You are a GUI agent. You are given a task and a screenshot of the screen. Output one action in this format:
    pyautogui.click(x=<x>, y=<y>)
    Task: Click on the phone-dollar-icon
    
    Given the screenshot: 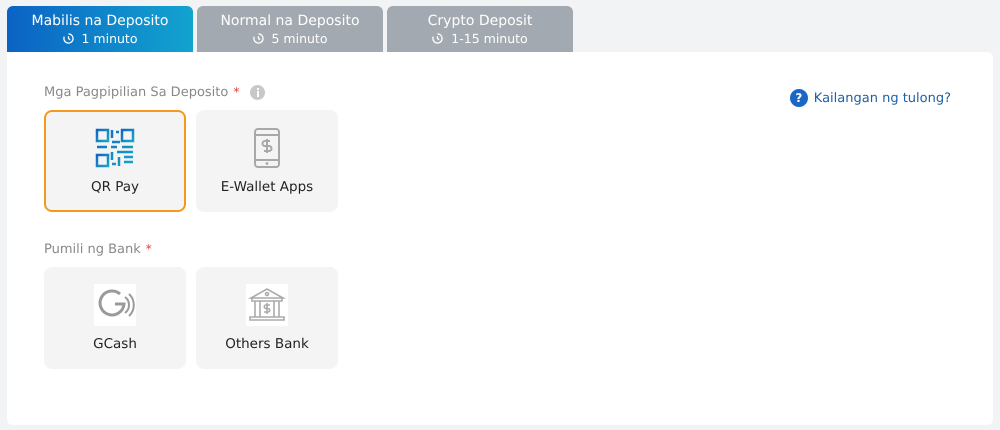 What is the action you would take?
    pyautogui.click(x=267, y=148)
    